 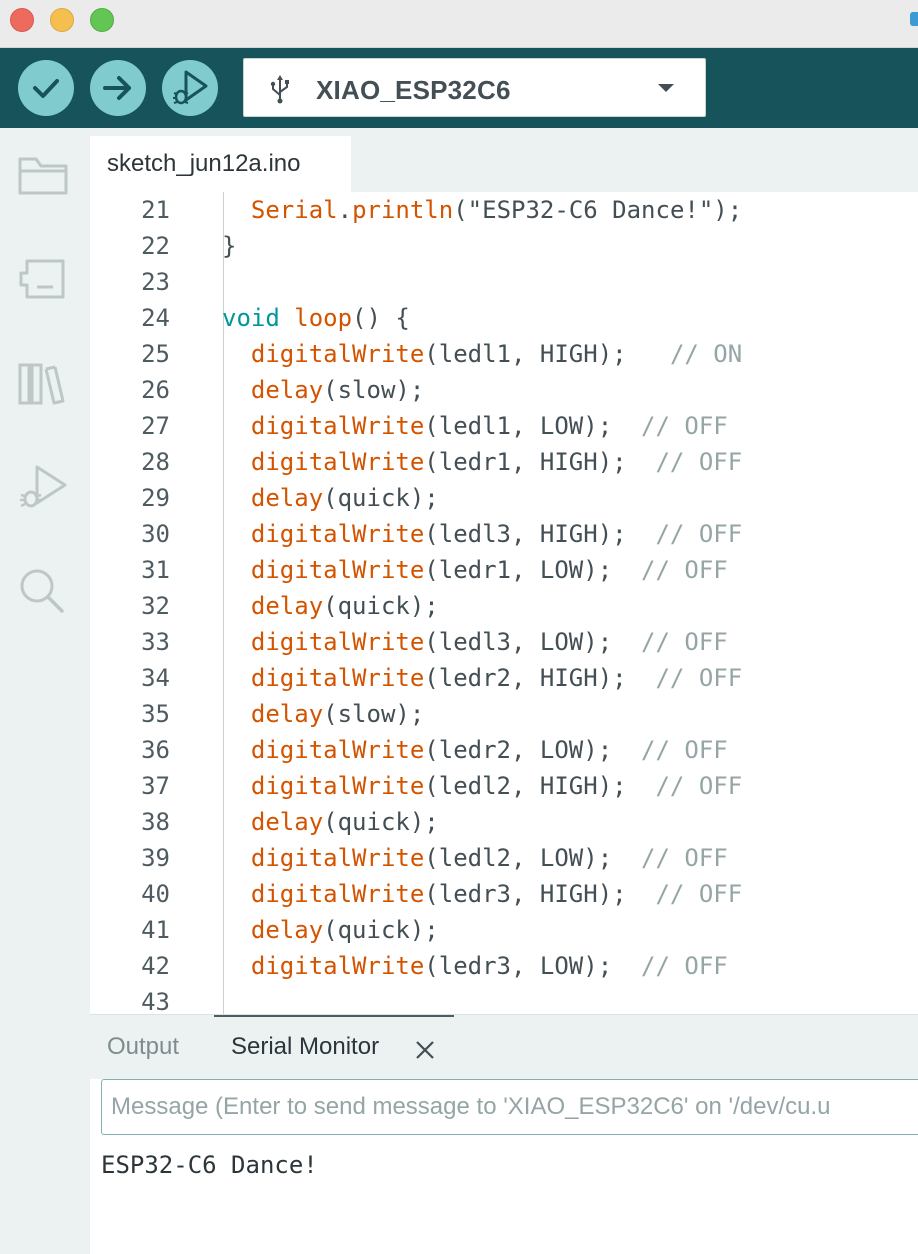 I want to click on close-icon, so click(x=425, y=1050).